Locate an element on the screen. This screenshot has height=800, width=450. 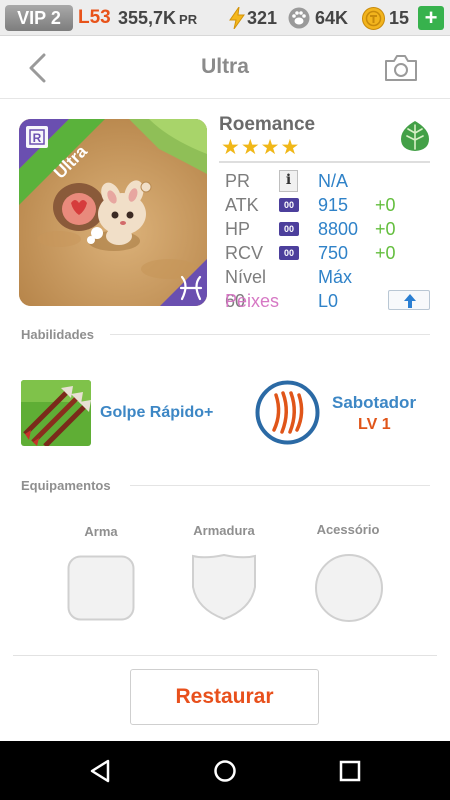
pet-artwork: R Ultra is located at coordinates (113, 212).